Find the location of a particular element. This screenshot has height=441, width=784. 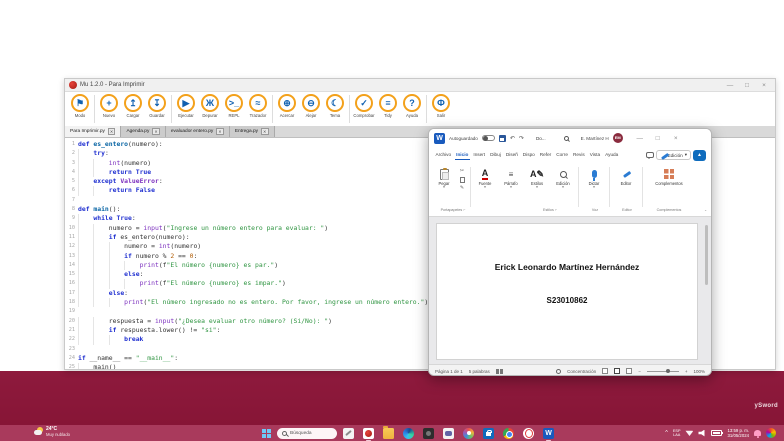

mu-button-theme: ☾ Tema is located at coordinates (335, 106).